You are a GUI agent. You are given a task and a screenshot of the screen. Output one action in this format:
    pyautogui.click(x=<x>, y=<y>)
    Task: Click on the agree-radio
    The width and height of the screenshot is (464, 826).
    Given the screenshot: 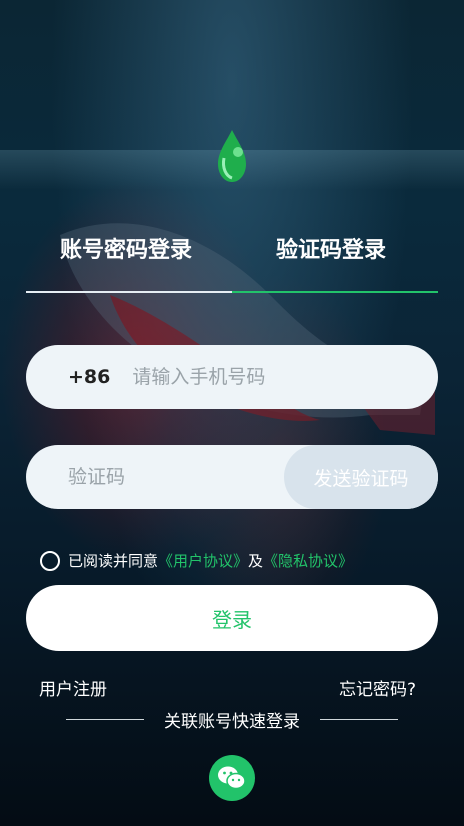 What is the action you would take?
    pyautogui.click(x=50, y=560)
    